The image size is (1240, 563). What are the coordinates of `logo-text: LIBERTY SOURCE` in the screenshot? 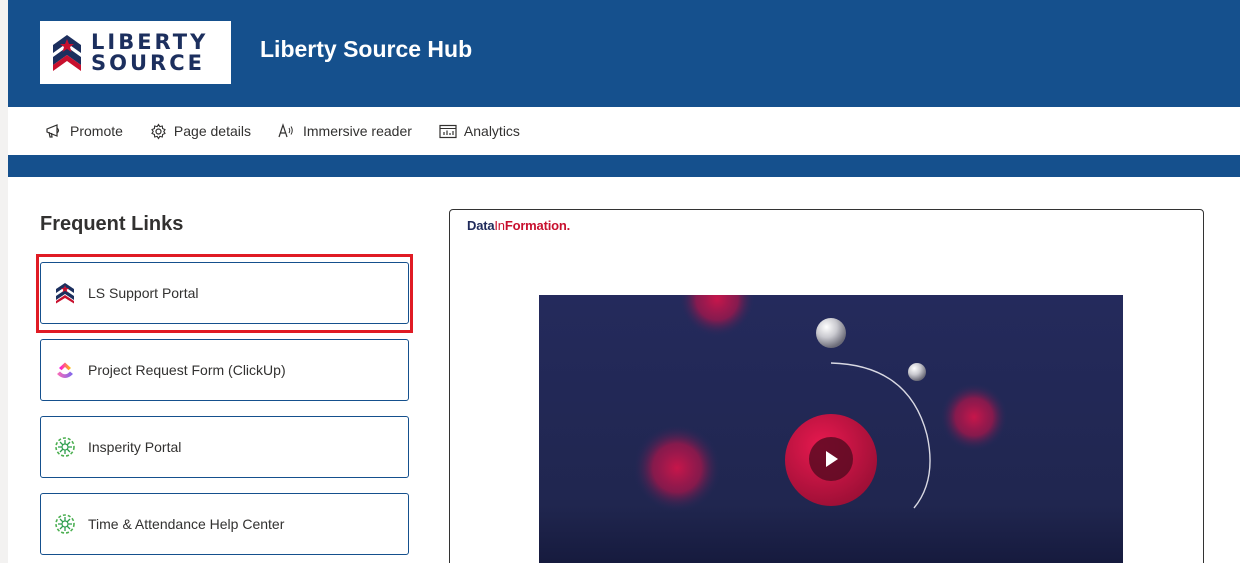 It's located at (150, 52).